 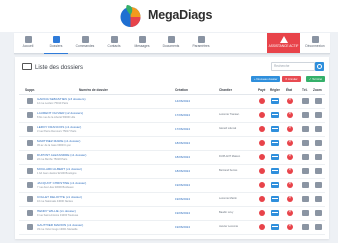 What do you see at coordinates (293, 66) in the screenshot?
I see `search-input: Recherche` at bounding box center [293, 66].